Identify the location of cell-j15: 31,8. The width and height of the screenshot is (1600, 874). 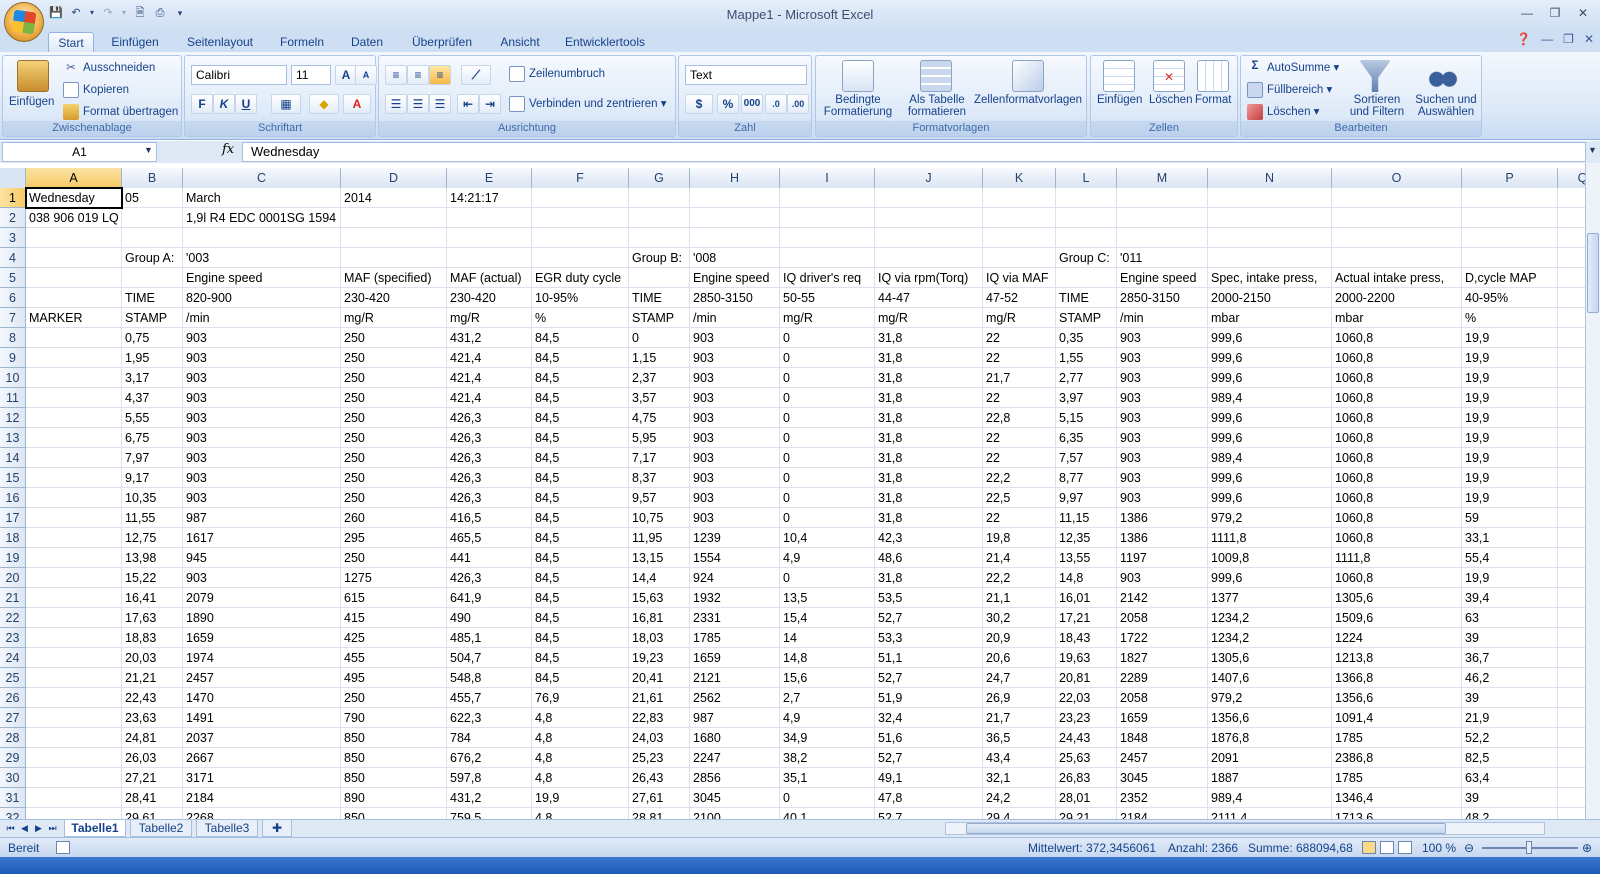
(929, 478).